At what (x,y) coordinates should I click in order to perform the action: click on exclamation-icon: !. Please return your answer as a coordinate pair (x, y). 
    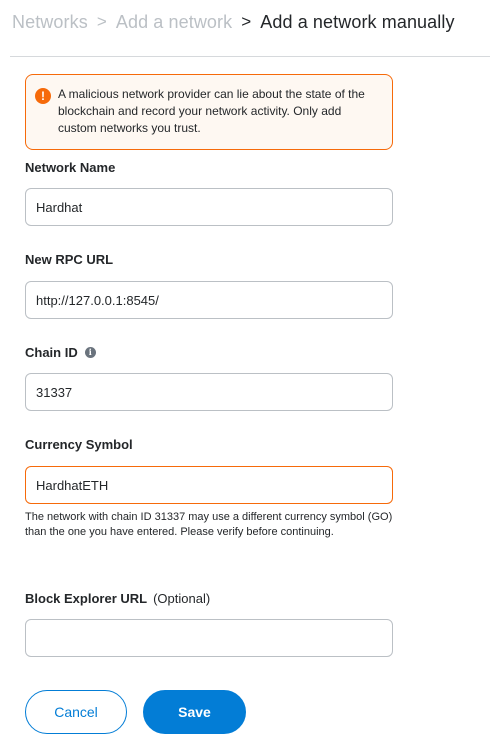
    Looking at the image, I should click on (43, 96).